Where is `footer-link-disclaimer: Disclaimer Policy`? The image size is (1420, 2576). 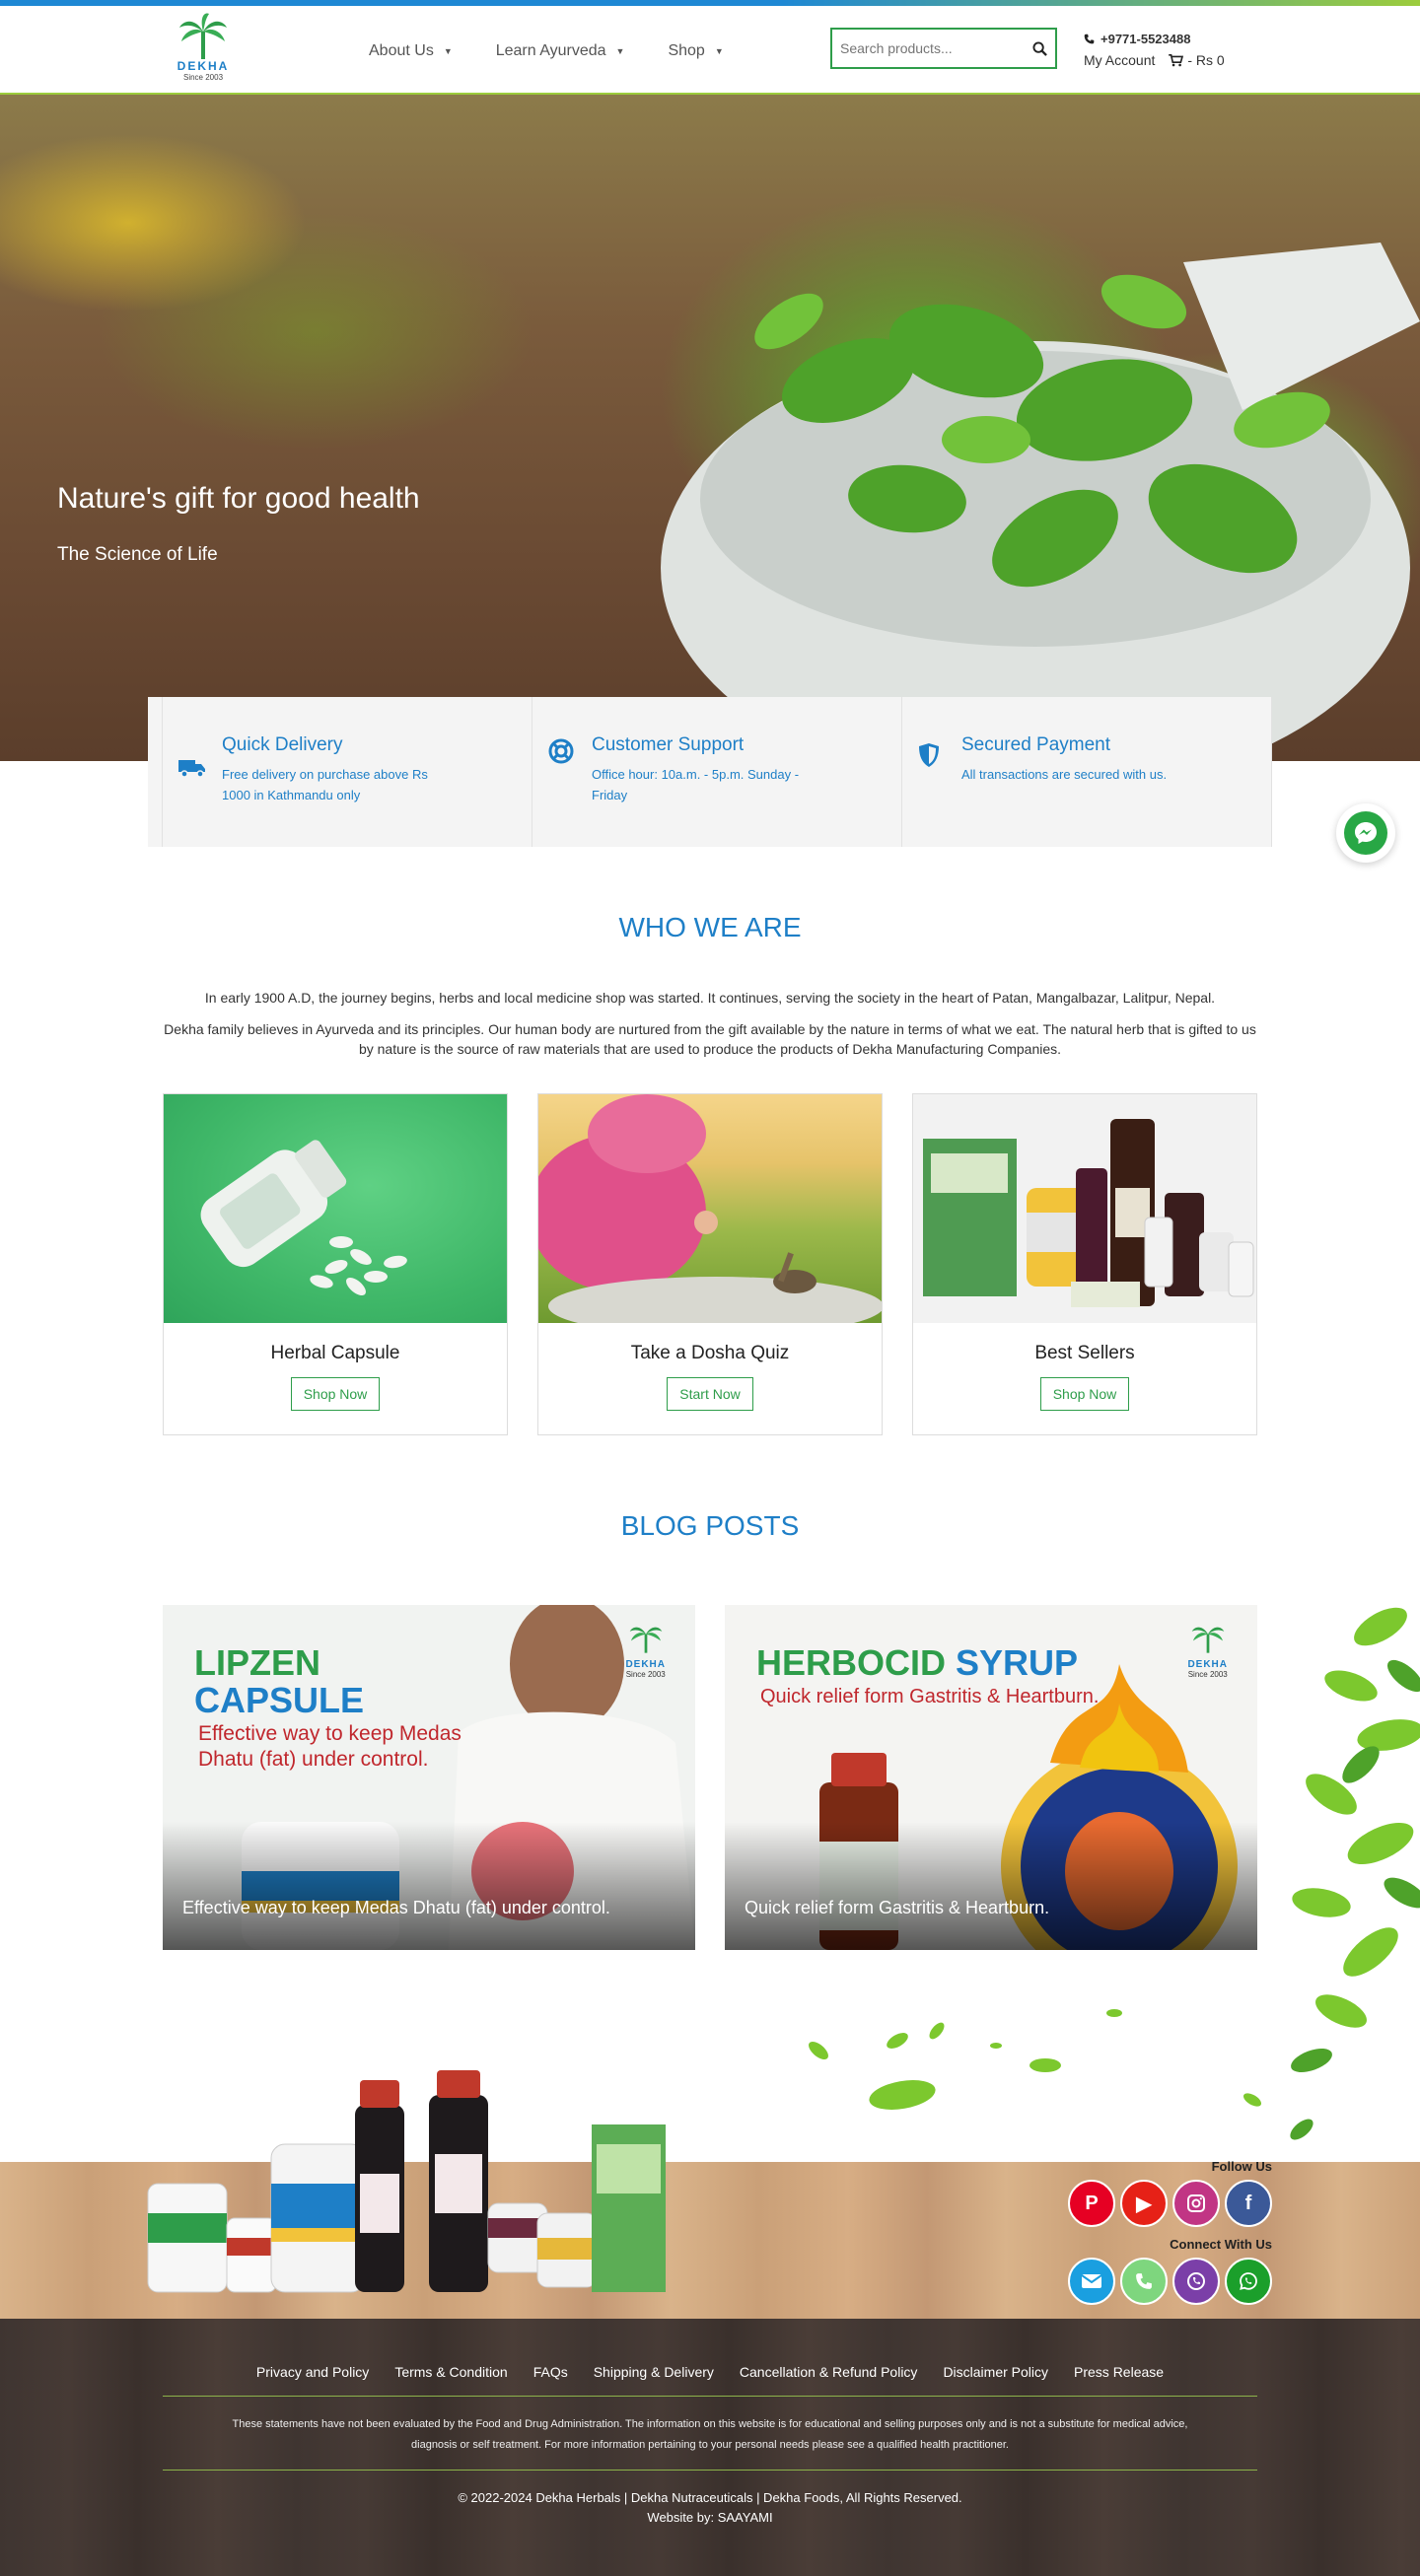
footer-link-disclaimer: Disclaimer Policy is located at coordinates (995, 2372).